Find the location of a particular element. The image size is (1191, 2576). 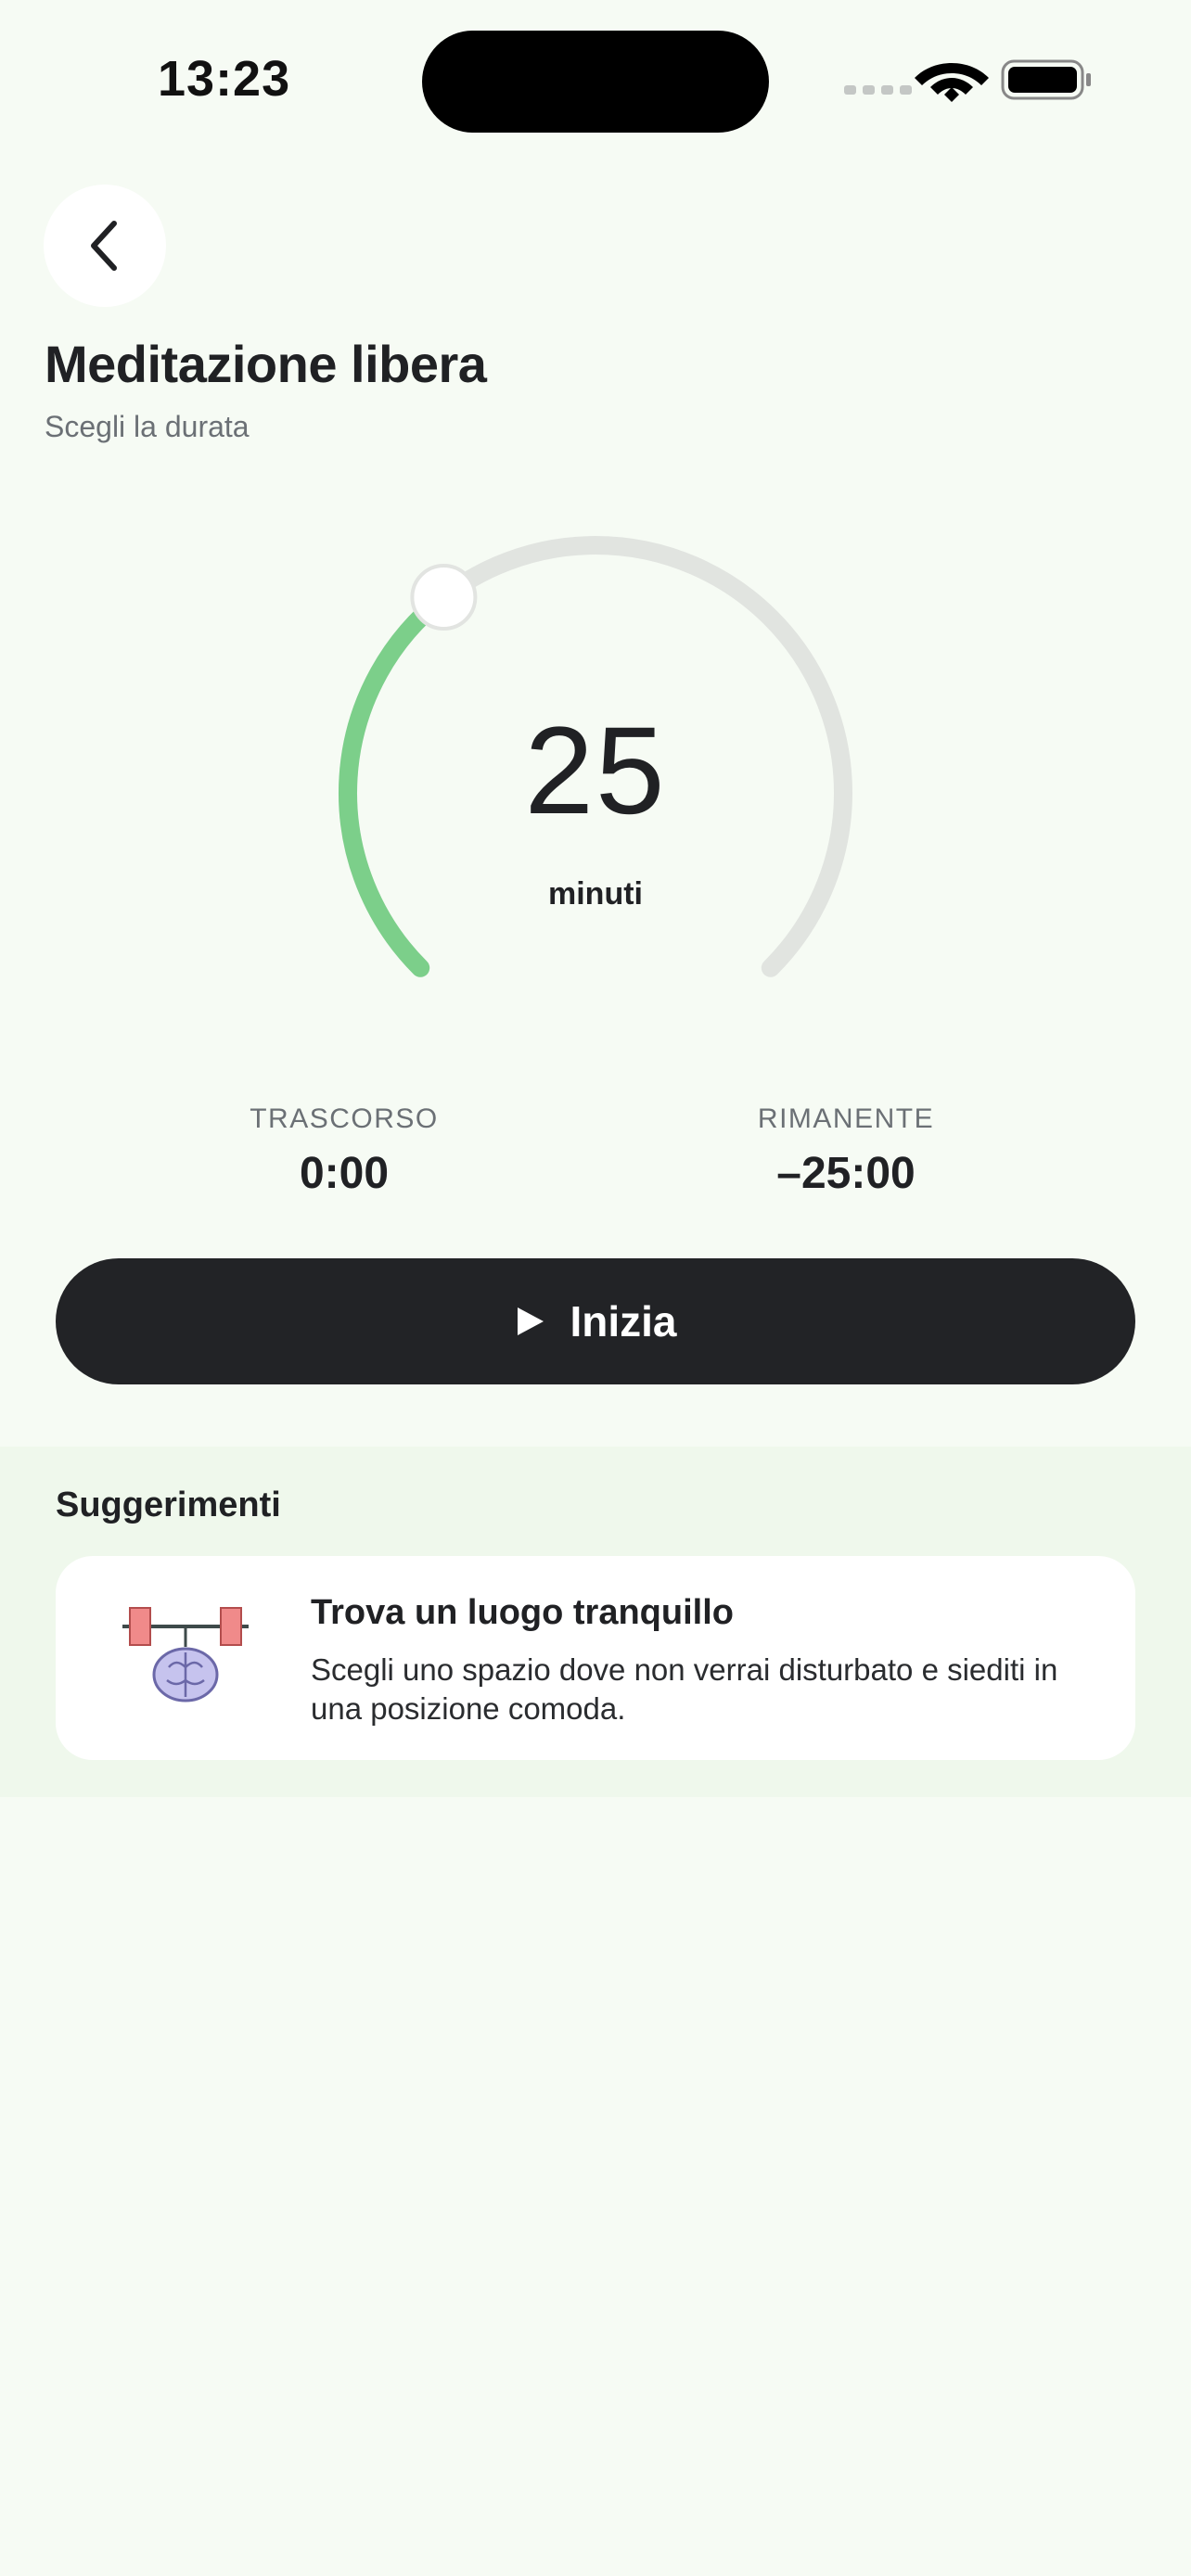

chevron-left-icon is located at coordinates (104, 246).